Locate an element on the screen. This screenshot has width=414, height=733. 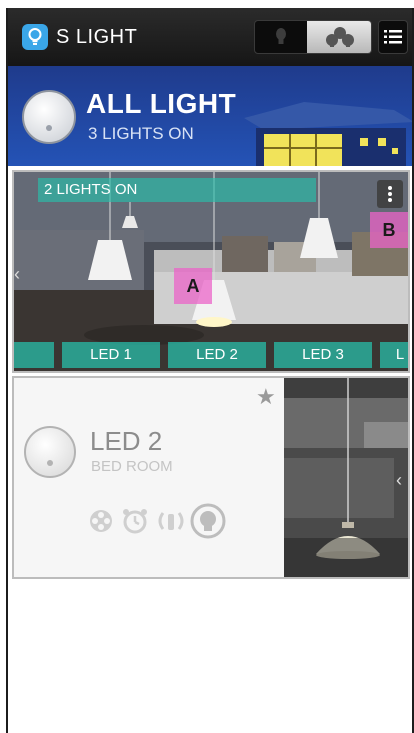
bulb-icon is located at coordinates (281, 36).